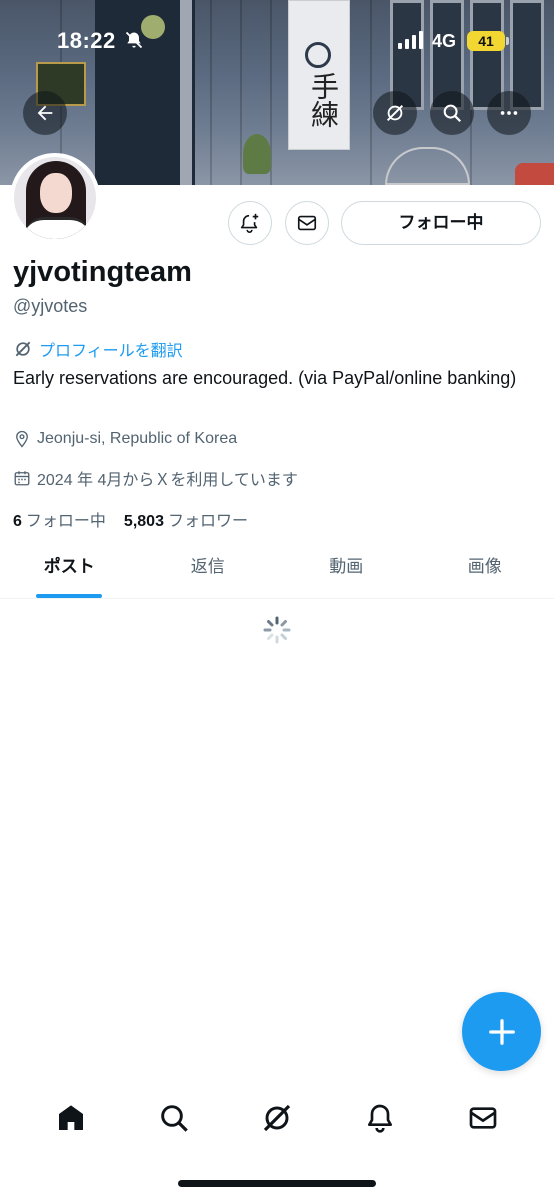 Image resolution: width=554 pixels, height=1200 pixels. Describe the element at coordinates (507, 41) in the screenshot. I see `battery-tip` at that location.